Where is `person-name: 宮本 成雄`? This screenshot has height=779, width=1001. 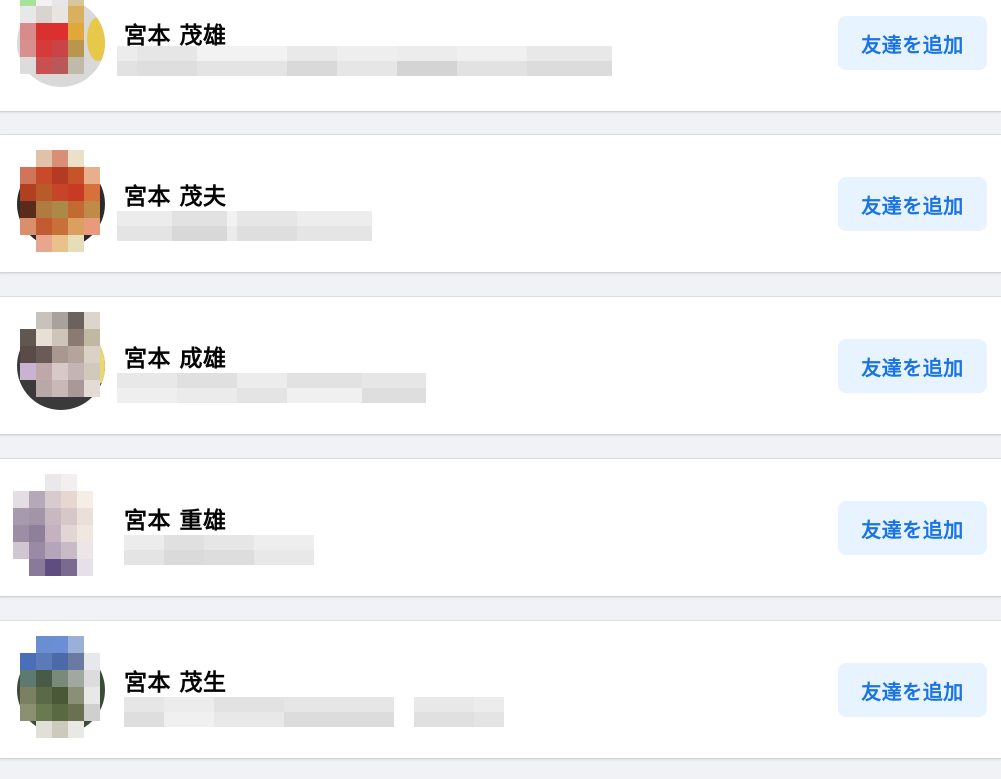 person-name: 宮本 成雄 is located at coordinates (175, 356).